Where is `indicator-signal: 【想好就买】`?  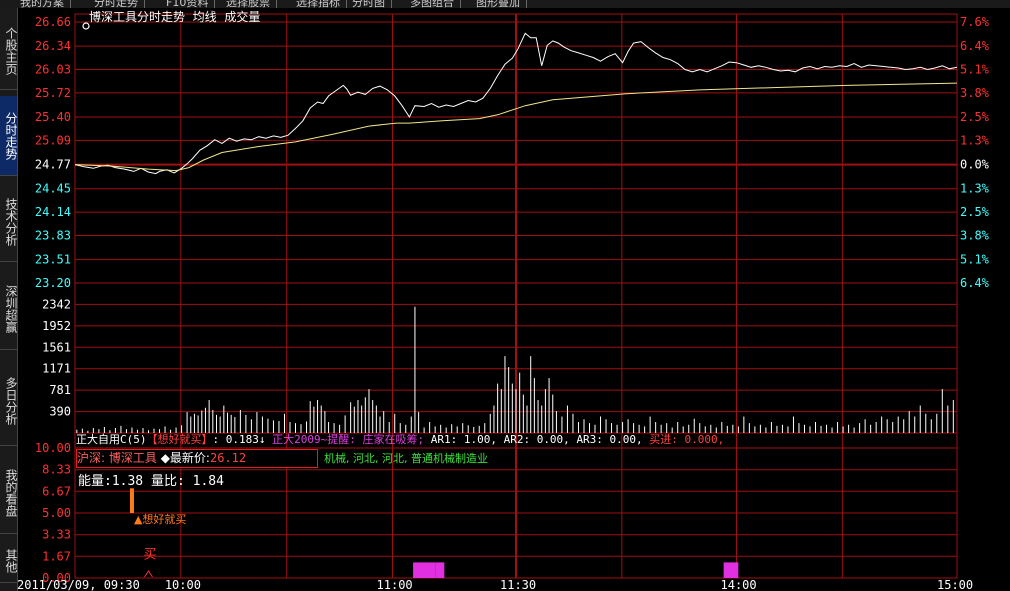 indicator-signal: 【想好就买】 is located at coordinates (179, 439).